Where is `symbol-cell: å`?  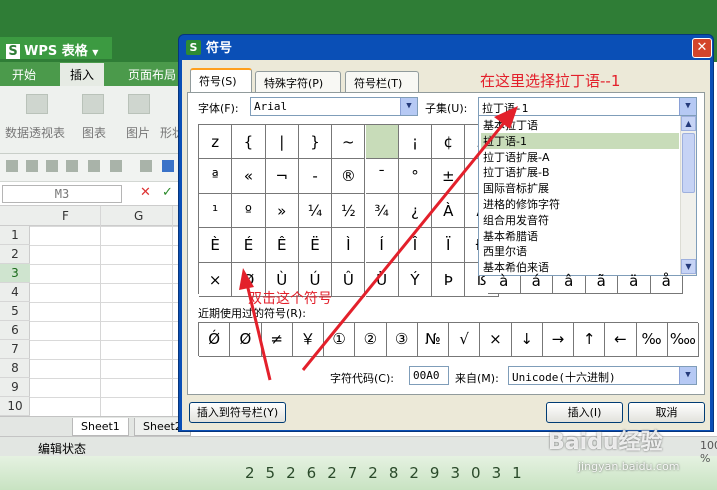 symbol-cell: å is located at coordinates (666, 284).